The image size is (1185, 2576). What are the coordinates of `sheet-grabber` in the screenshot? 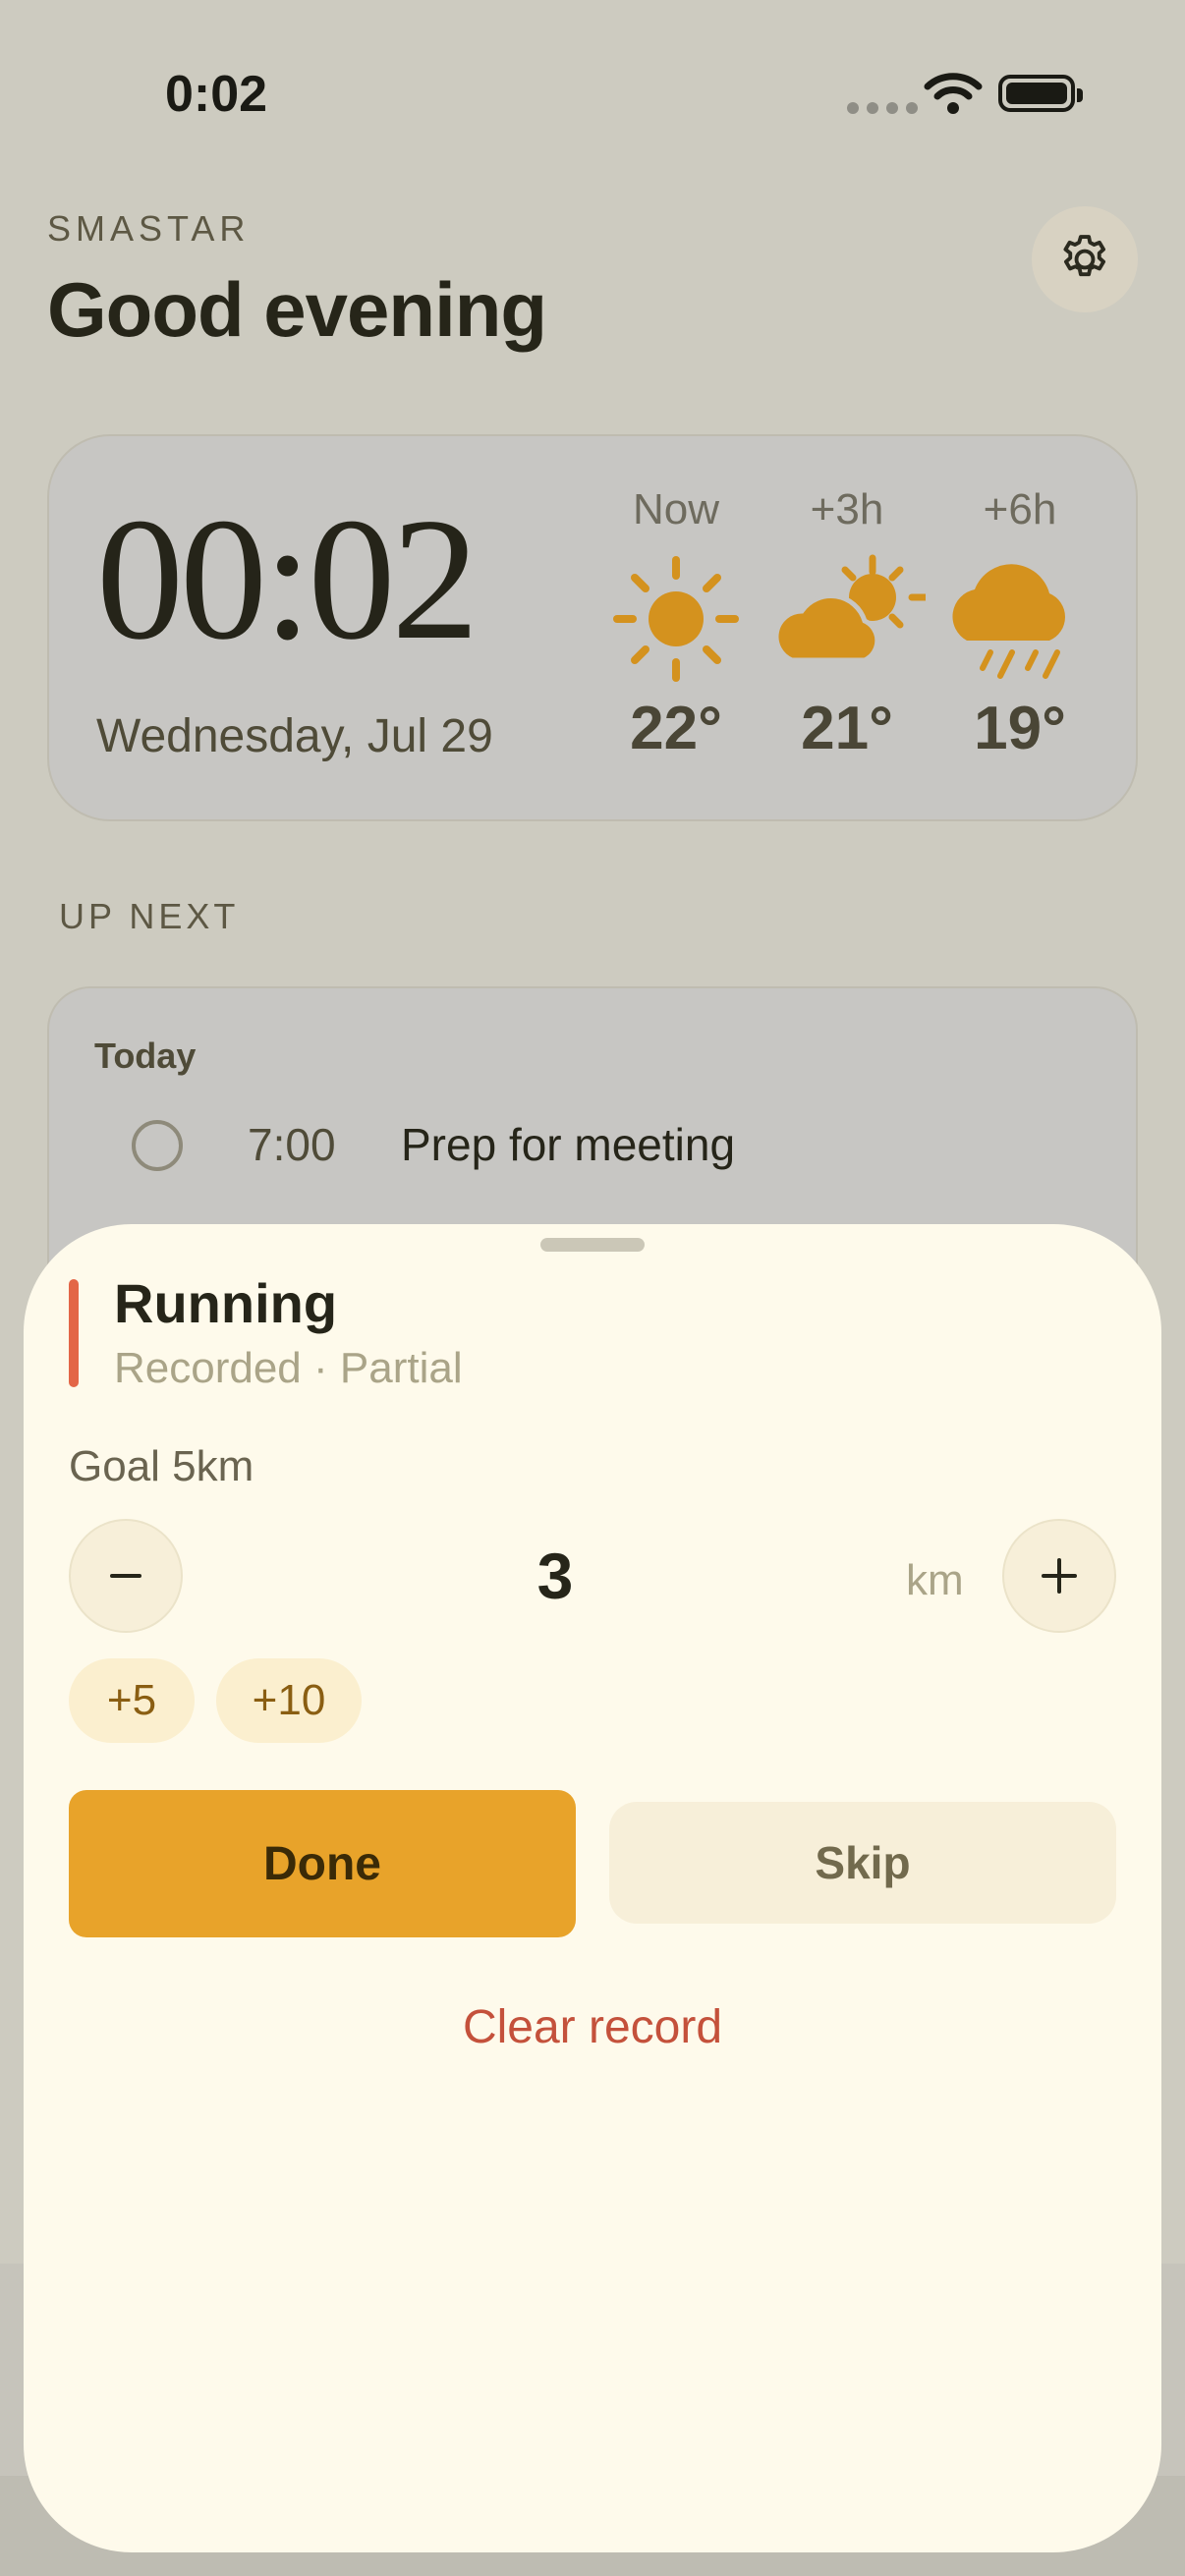 It's located at (592, 1245).